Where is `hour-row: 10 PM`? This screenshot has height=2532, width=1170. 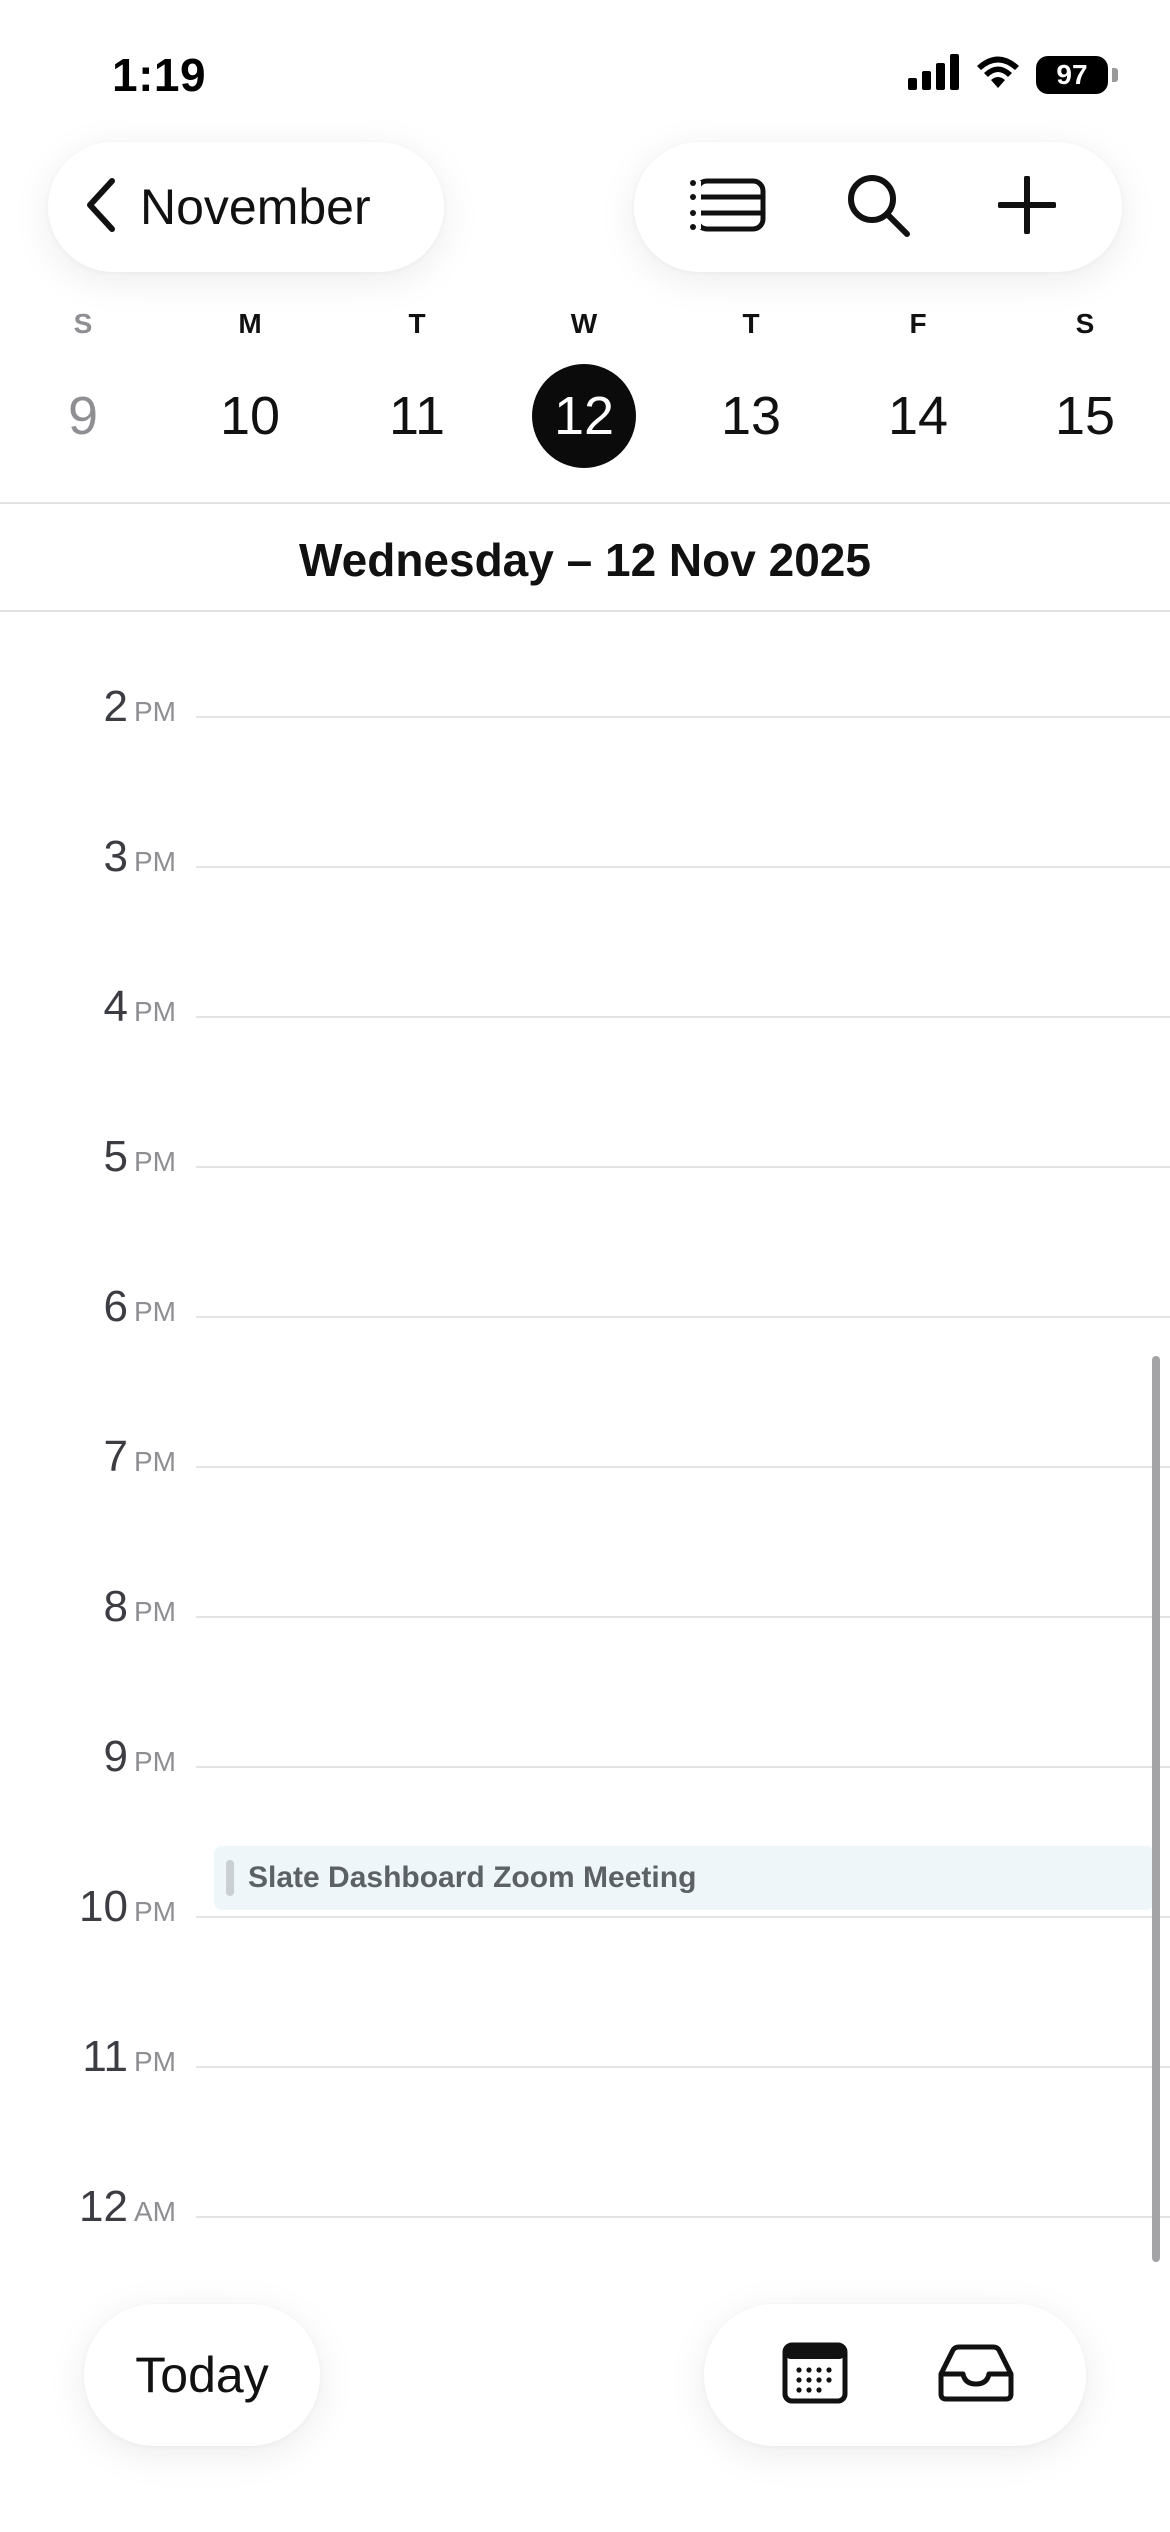 hour-row: 10 PM is located at coordinates (585, 1906).